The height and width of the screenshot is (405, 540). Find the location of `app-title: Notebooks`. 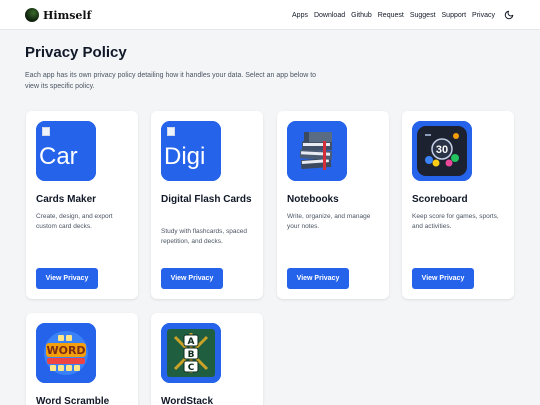

app-title: Notebooks is located at coordinates (313, 199).